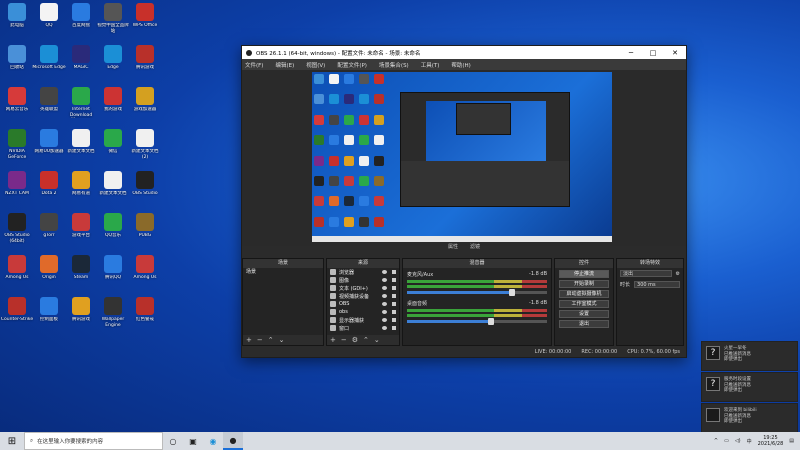 Image resolution: width=800 pixels, height=450 pixels. I want to click on desktop-icon: 控制面板, so click(49, 314).